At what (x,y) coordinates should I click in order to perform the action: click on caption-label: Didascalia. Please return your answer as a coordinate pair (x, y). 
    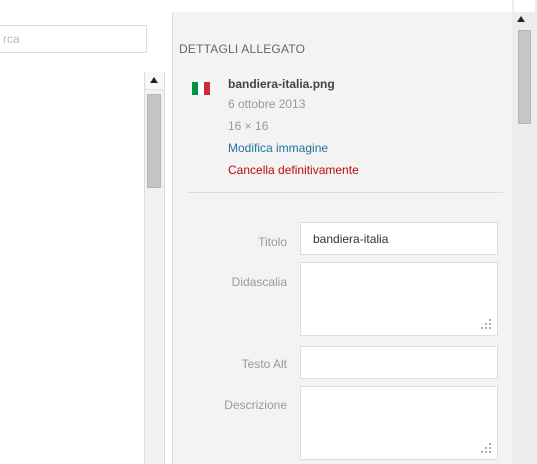
    Looking at the image, I should click on (259, 282).